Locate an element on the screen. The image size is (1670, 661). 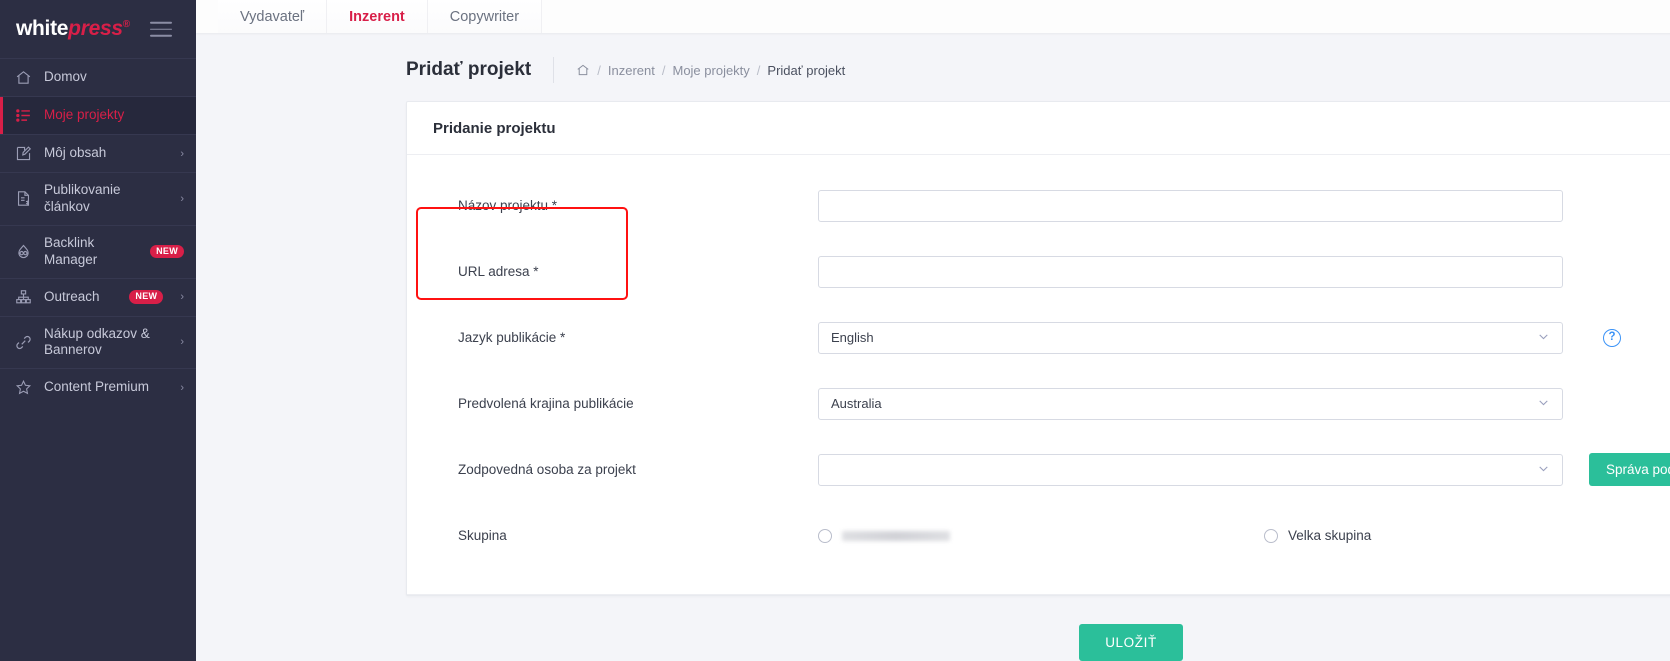
tab-inzerent: Inzerent is located at coordinates (377, 17).